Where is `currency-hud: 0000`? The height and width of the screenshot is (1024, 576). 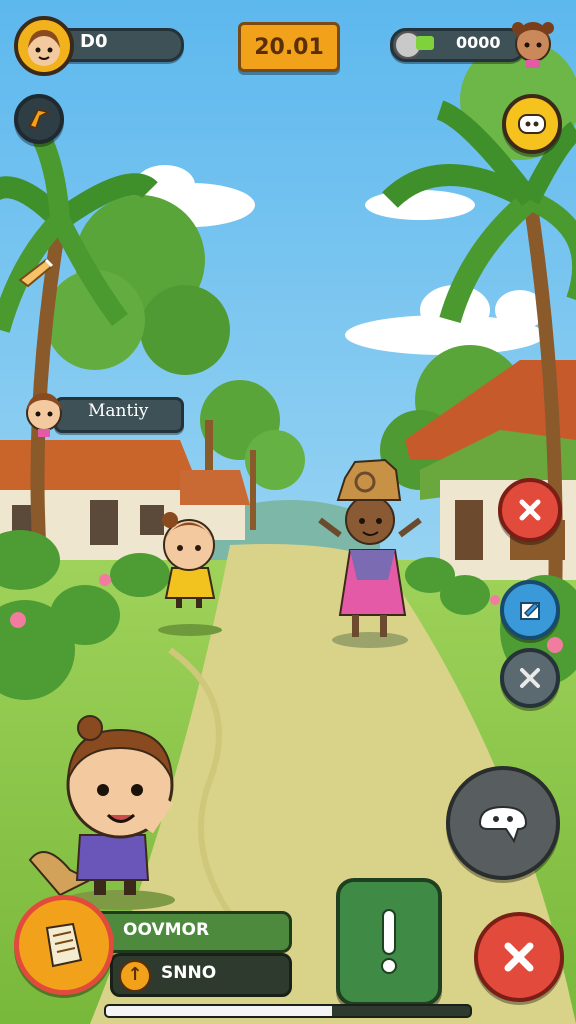 currency-hud: 0000 is located at coordinates (478, 44).